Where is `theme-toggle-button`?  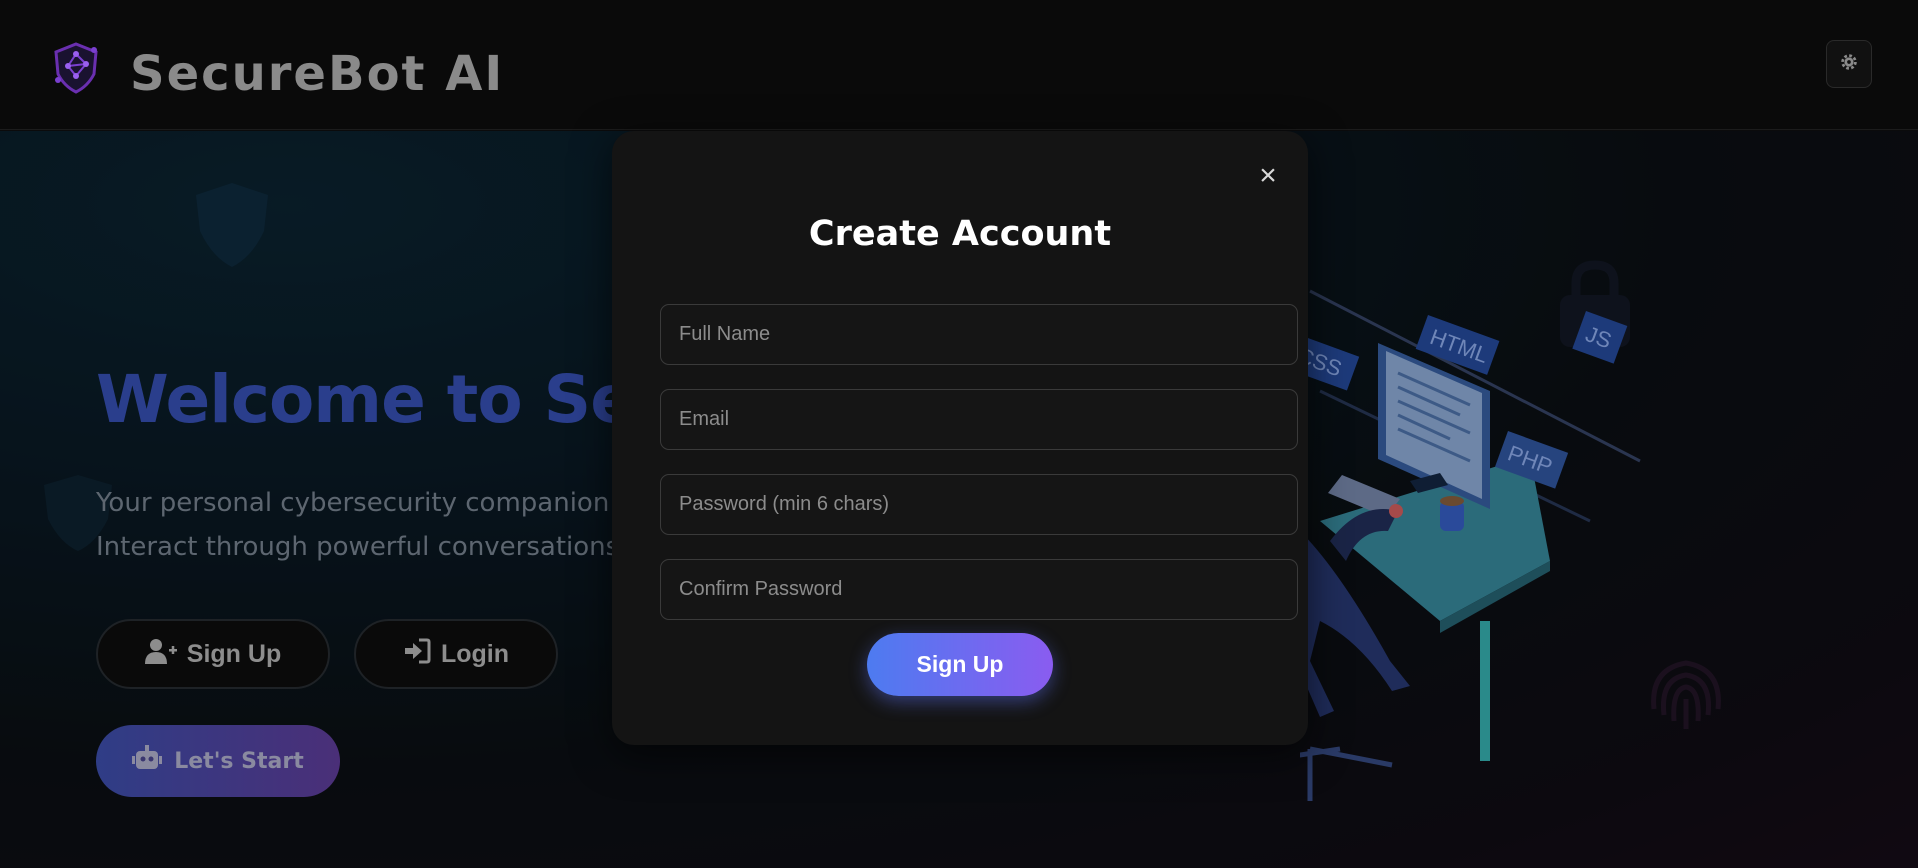
theme-toggle-button is located at coordinates (1849, 64).